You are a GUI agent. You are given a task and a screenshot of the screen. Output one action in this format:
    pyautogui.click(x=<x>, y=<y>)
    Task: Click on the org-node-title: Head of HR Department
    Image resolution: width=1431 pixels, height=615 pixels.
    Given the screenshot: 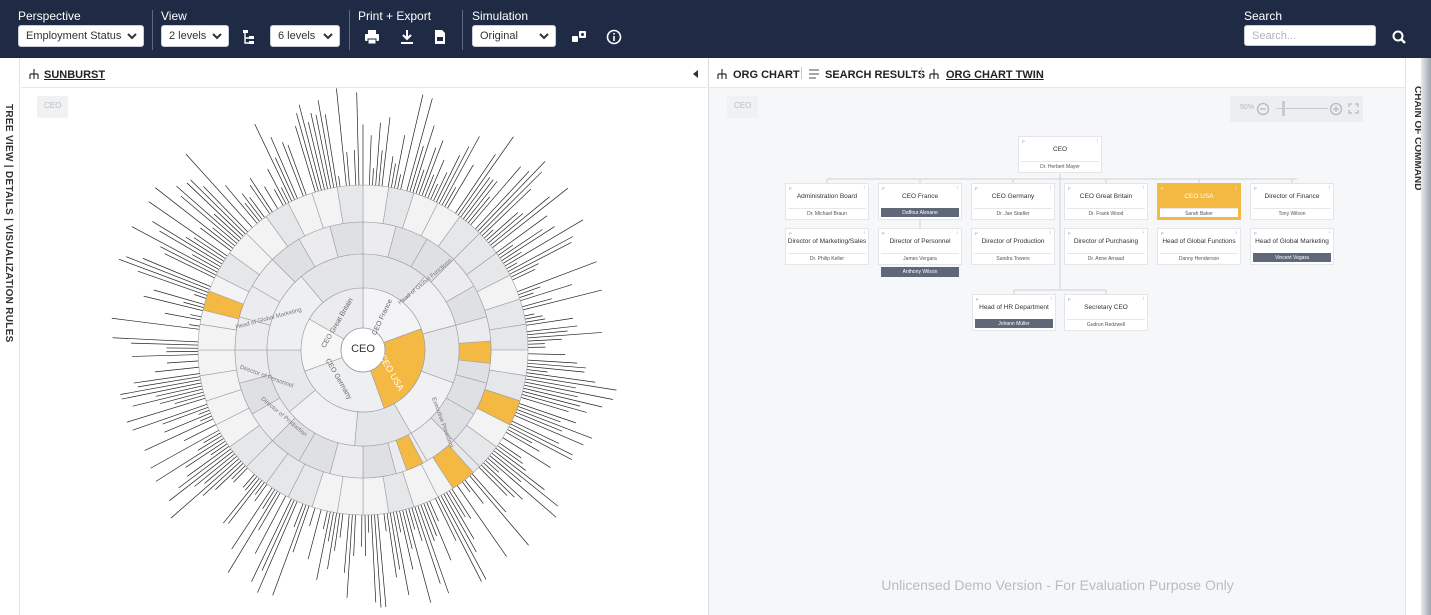 What is the action you would take?
    pyautogui.click(x=1014, y=307)
    